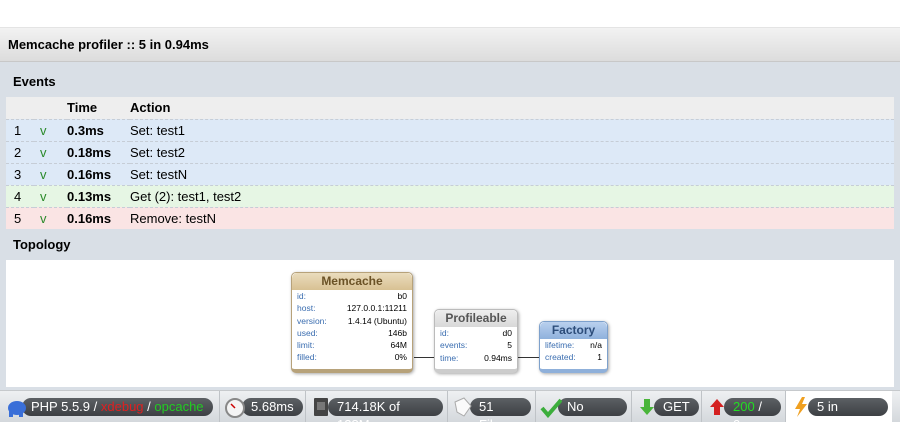  I want to click on php-info-item: PHP 5.5.9 / xdebug / opcache, so click(110, 406).